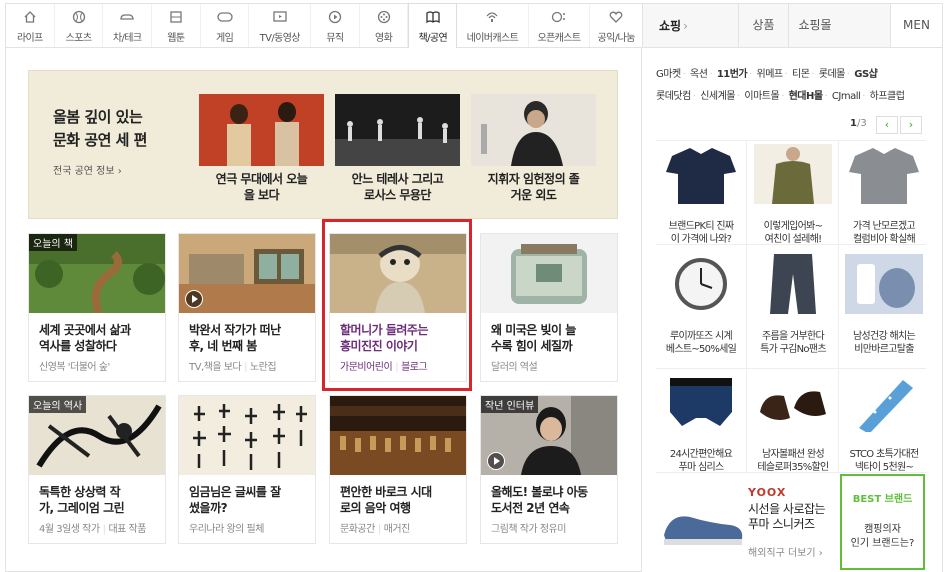 Image resolution: width=948 pixels, height=572 pixels. I want to click on content-card: 작년 인터뷰 올해도! 볼로냐 아동 도서전 2년 연속 그림책 작가 정유미, so click(549, 469).